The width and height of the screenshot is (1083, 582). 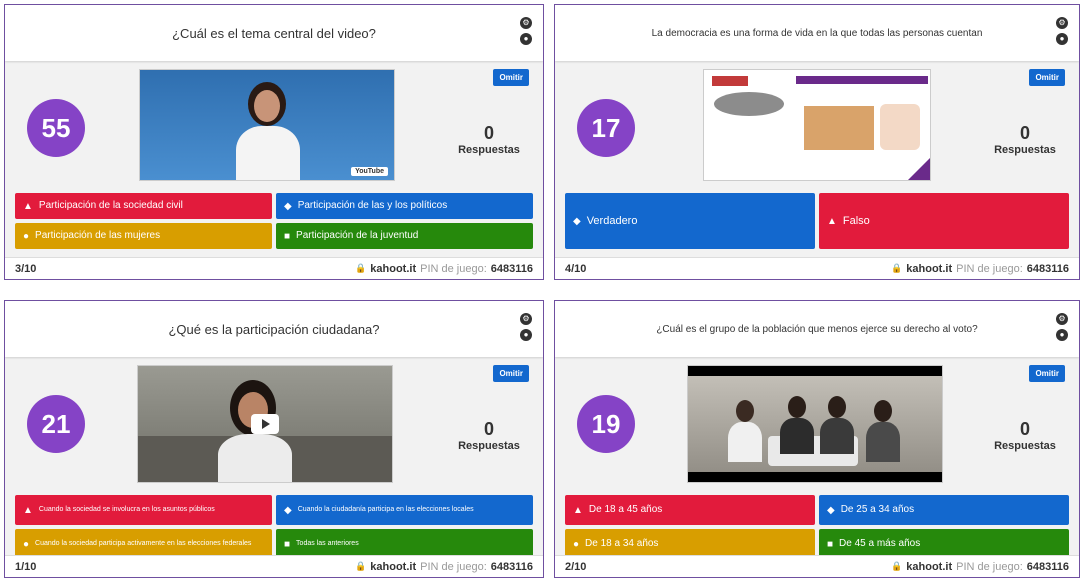 I want to click on question-counter: 1/10, so click(x=26, y=566).